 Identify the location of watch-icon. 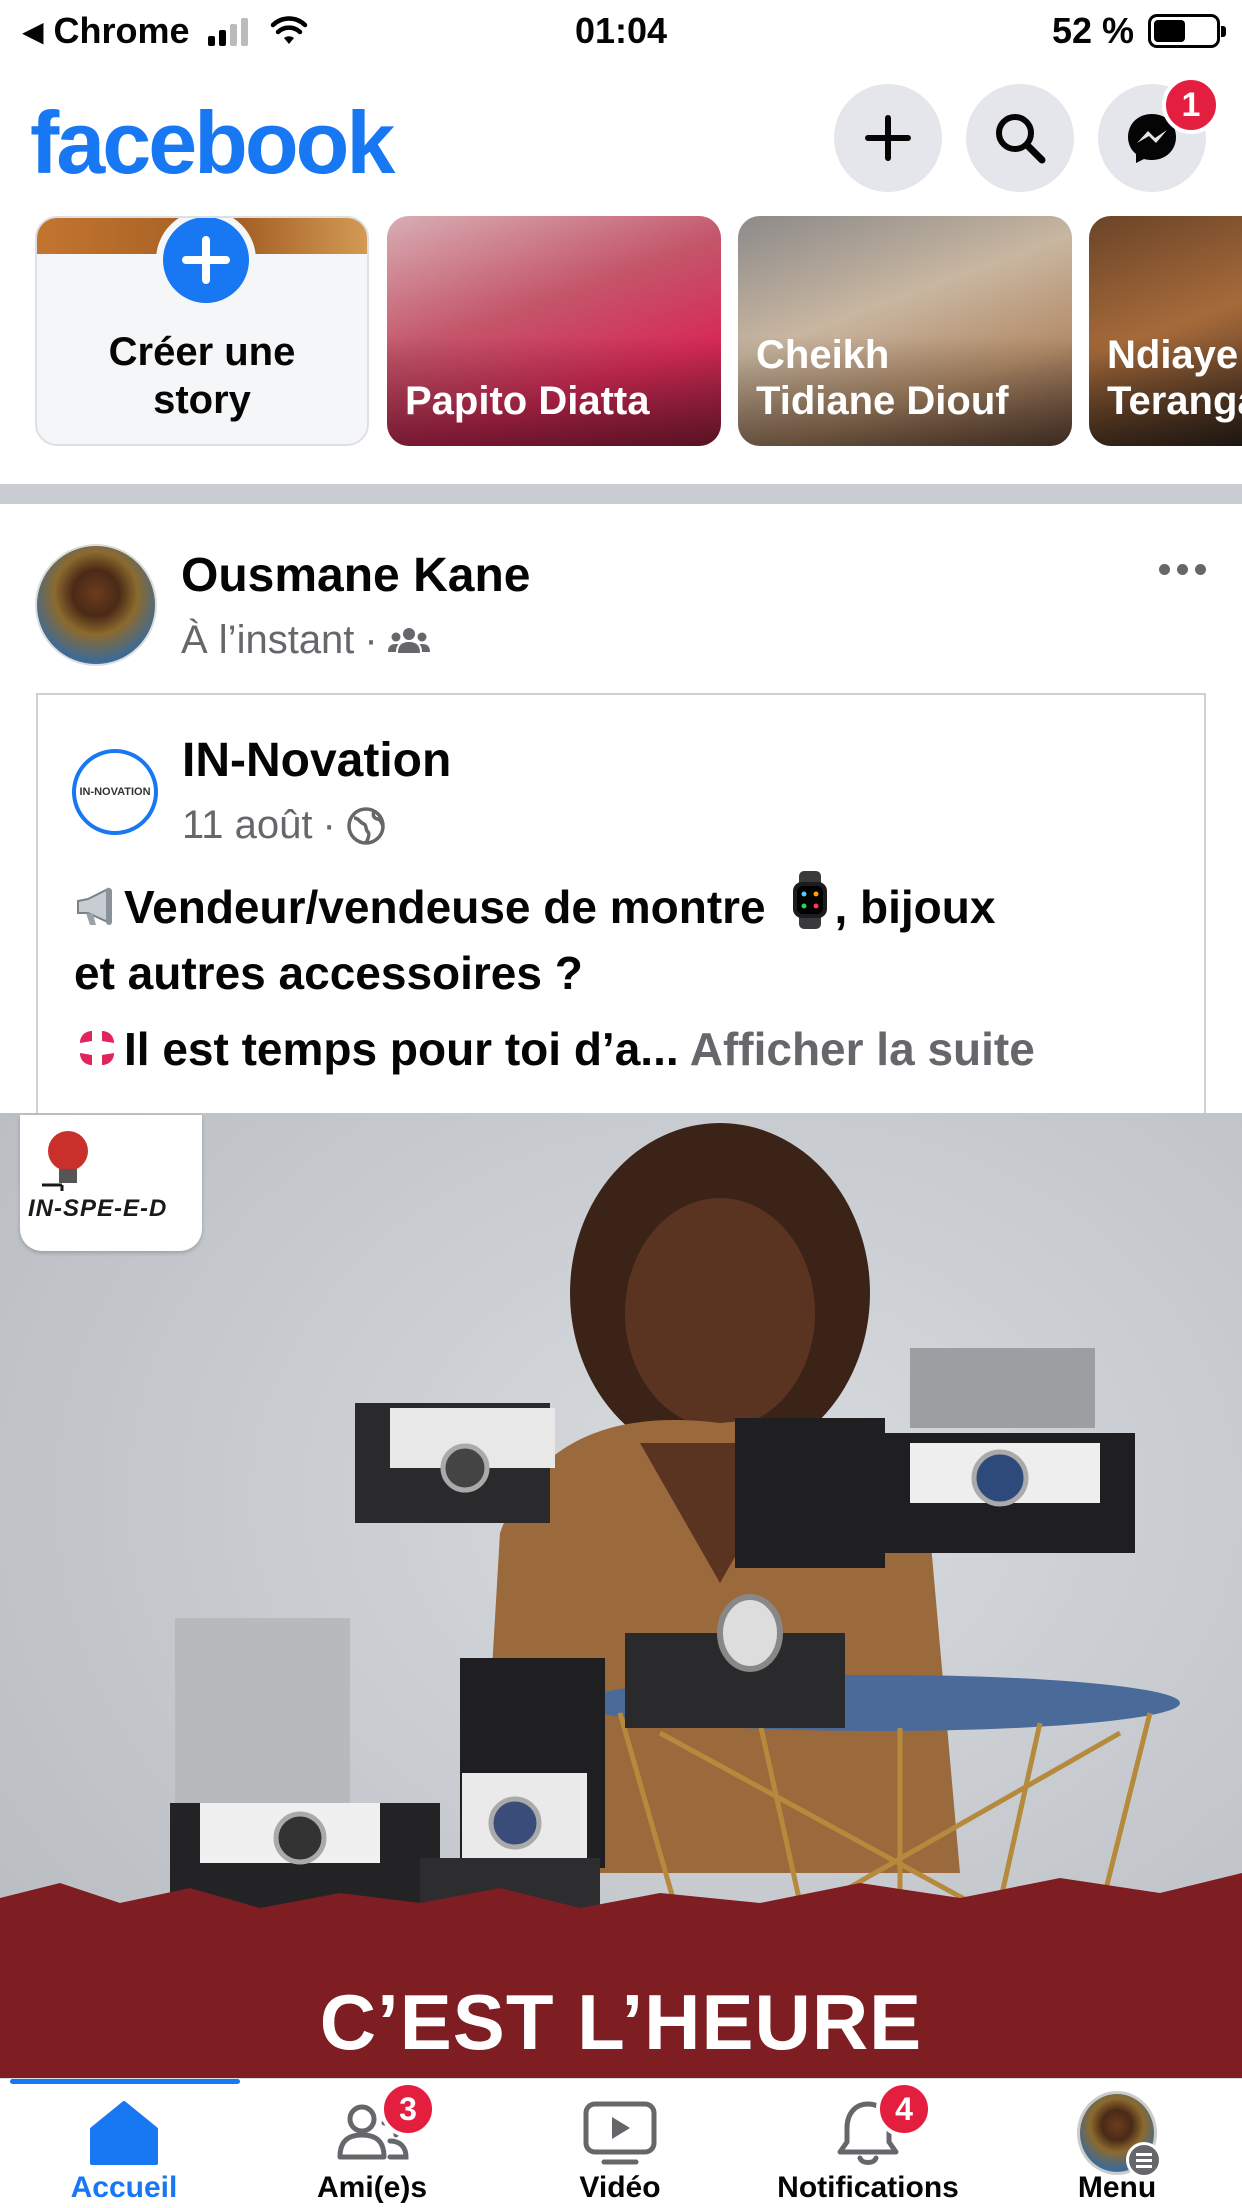
(810, 900).